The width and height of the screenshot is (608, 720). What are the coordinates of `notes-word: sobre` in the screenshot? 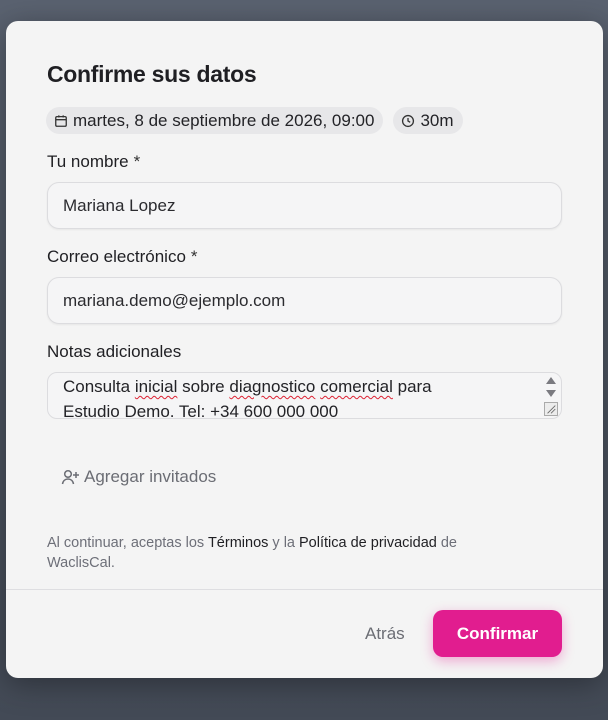 It's located at (203, 386).